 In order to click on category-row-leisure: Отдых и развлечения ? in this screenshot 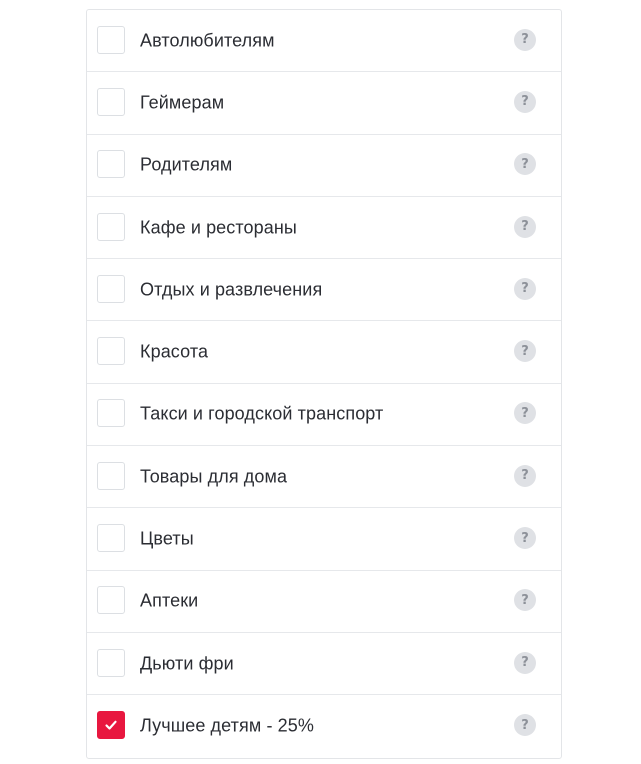, I will do `click(324, 290)`.